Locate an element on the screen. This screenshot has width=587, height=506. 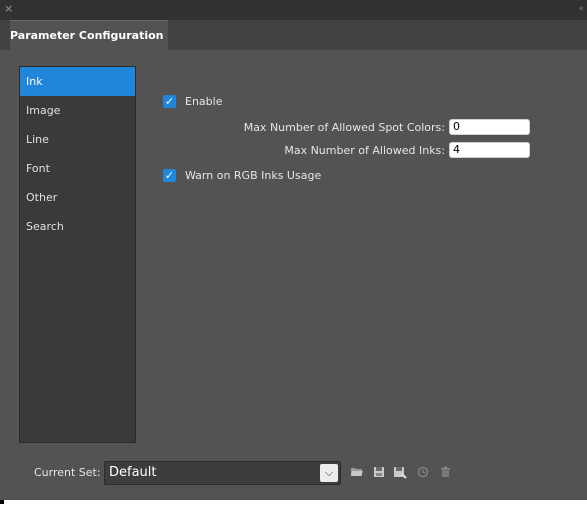
max-spot-colors-input: 0 is located at coordinates (489, 127).